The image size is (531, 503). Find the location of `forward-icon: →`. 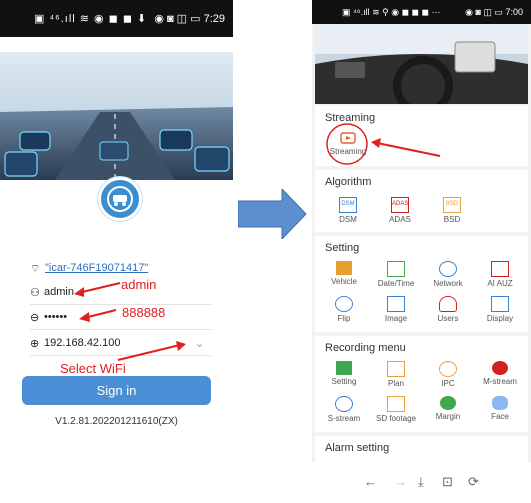

forward-icon: → is located at coordinates (400, 481).